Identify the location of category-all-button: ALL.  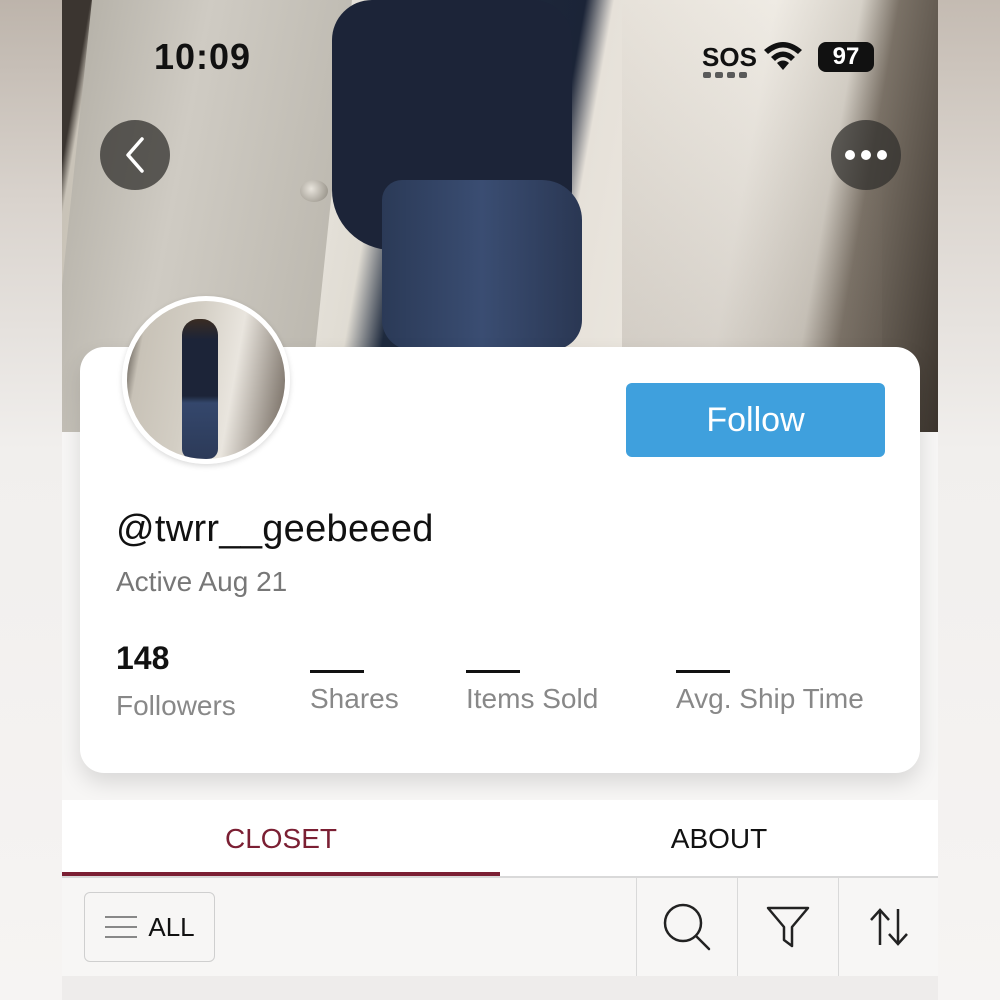
(149, 927).